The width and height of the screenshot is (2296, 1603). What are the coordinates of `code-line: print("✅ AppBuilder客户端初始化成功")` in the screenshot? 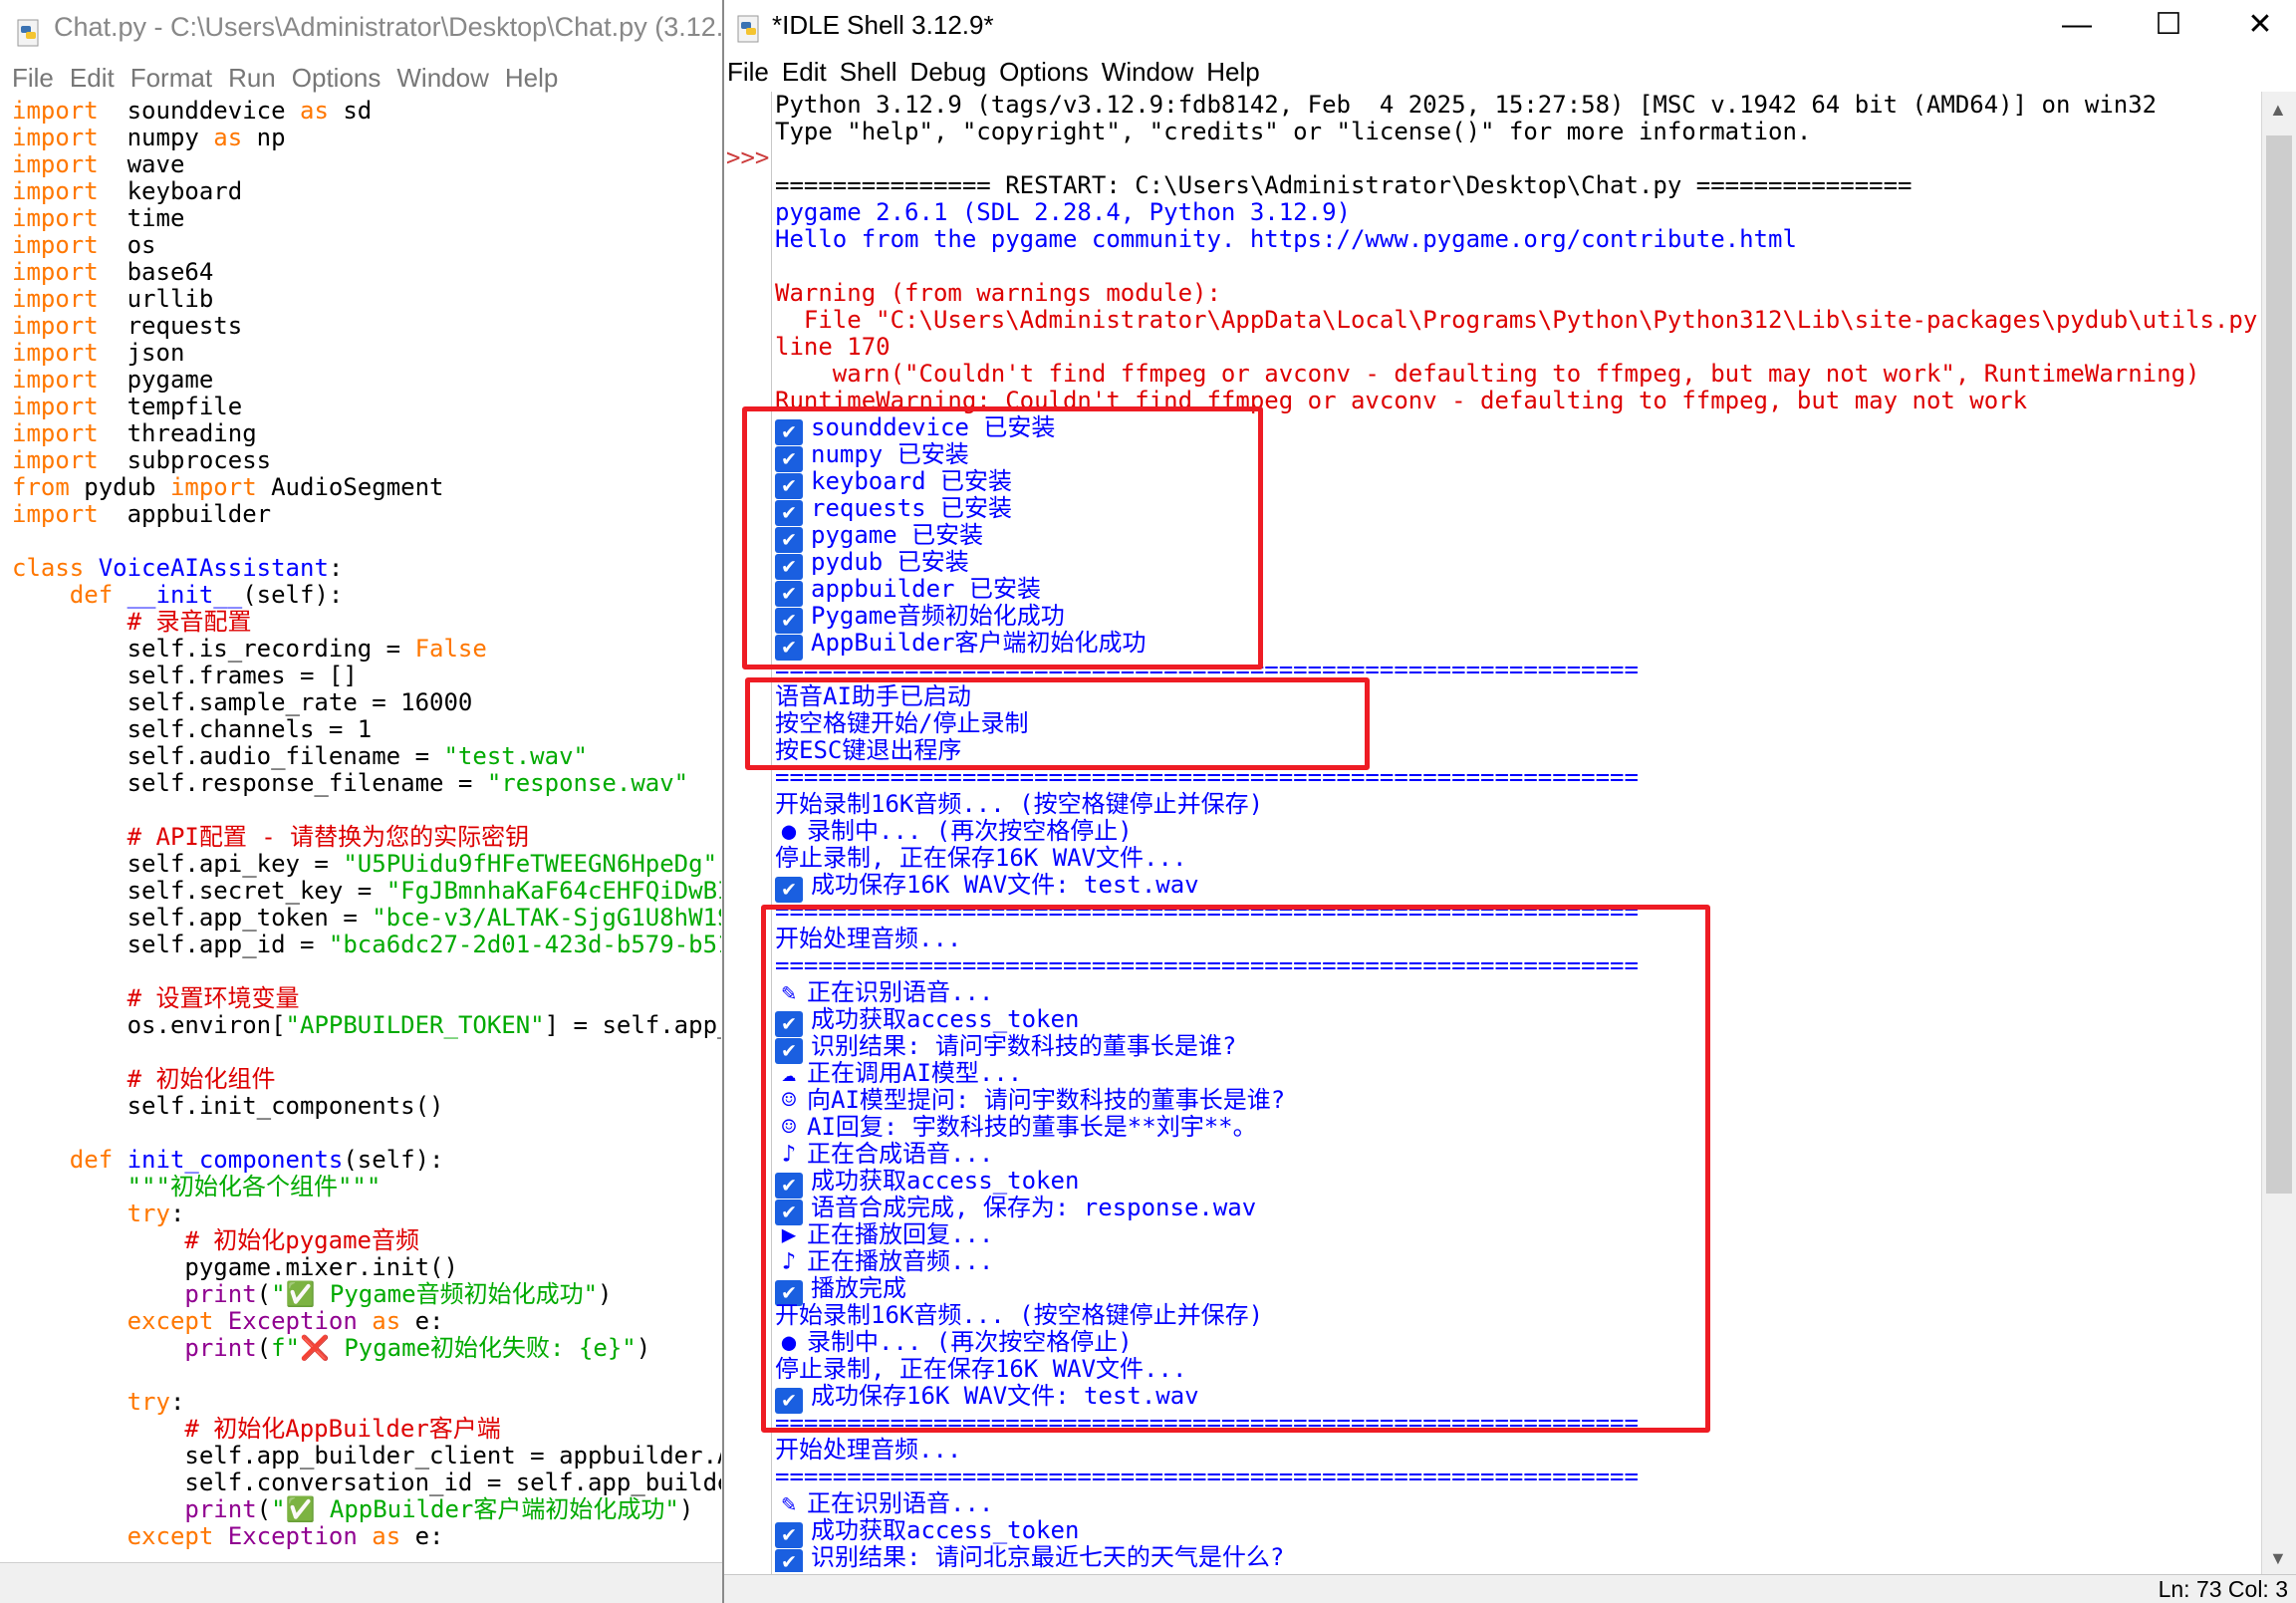 It's located at (367, 1509).